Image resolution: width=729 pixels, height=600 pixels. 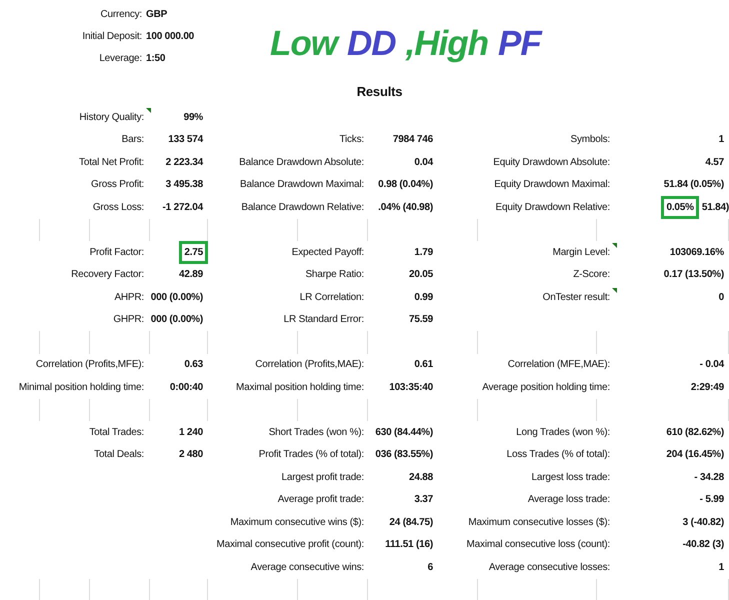 What do you see at coordinates (322, 477) in the screenshot?
I see `stat-label: Largest profit trade:` at bounding box center [322, 477].